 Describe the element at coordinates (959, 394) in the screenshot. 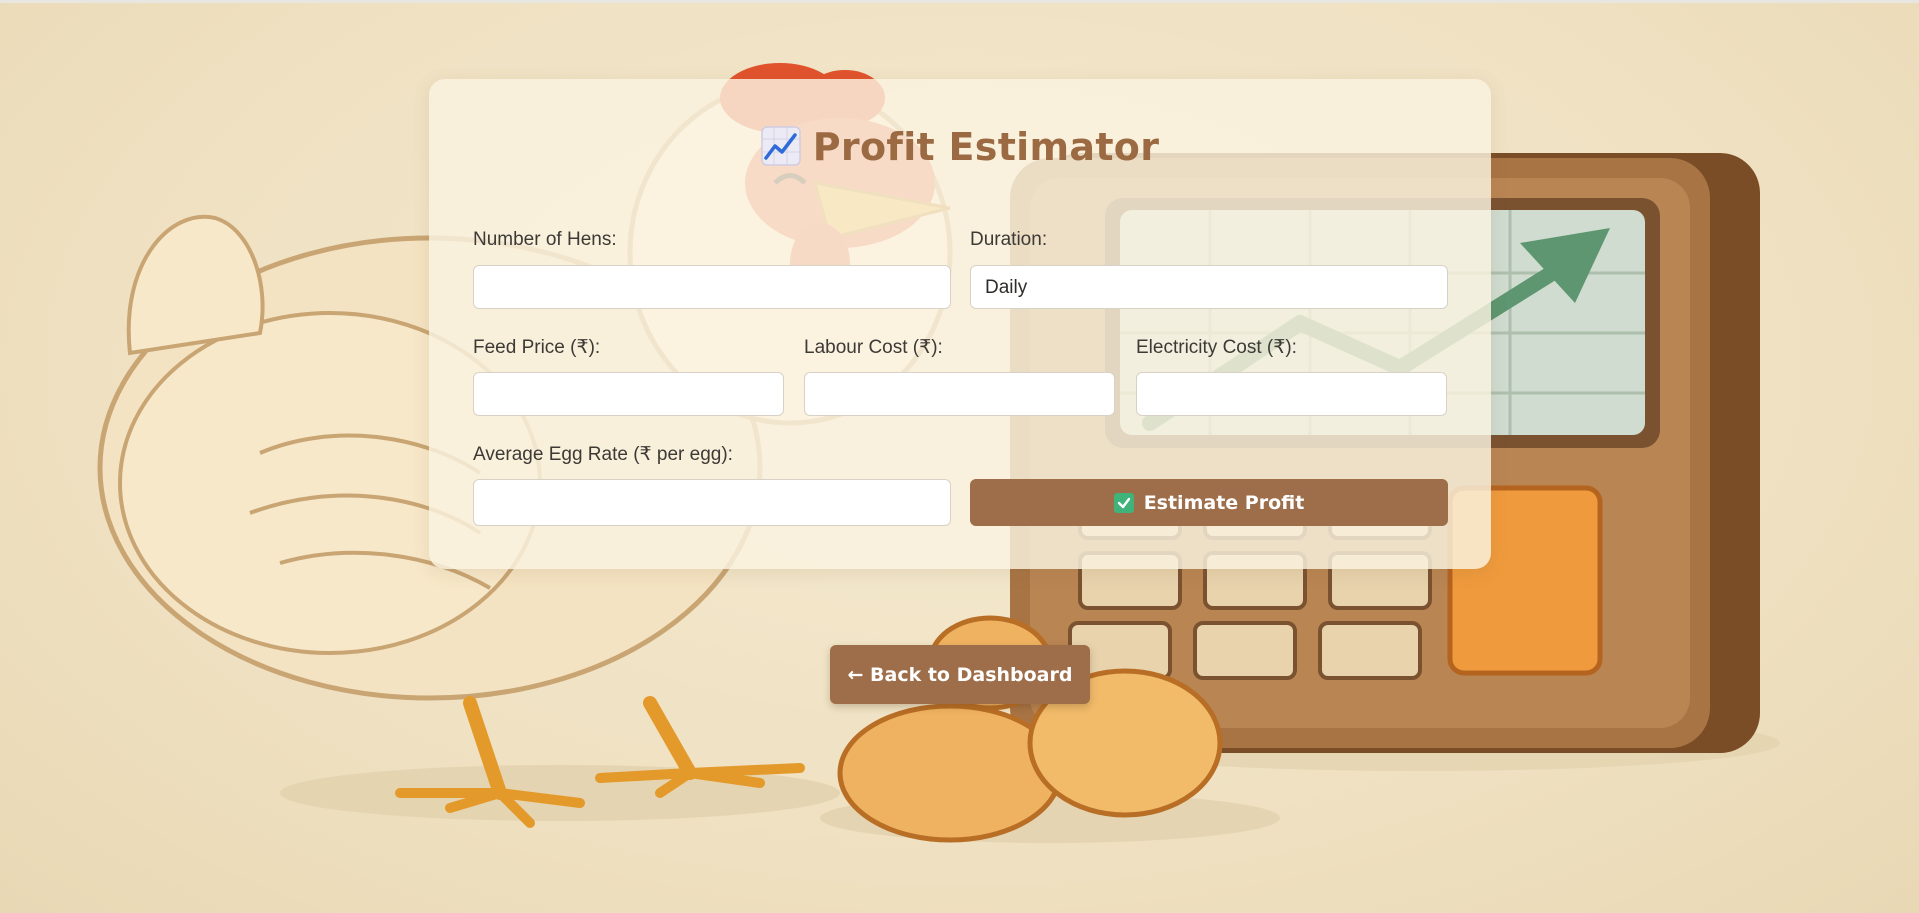

I see `labour-cost-input` at that location.